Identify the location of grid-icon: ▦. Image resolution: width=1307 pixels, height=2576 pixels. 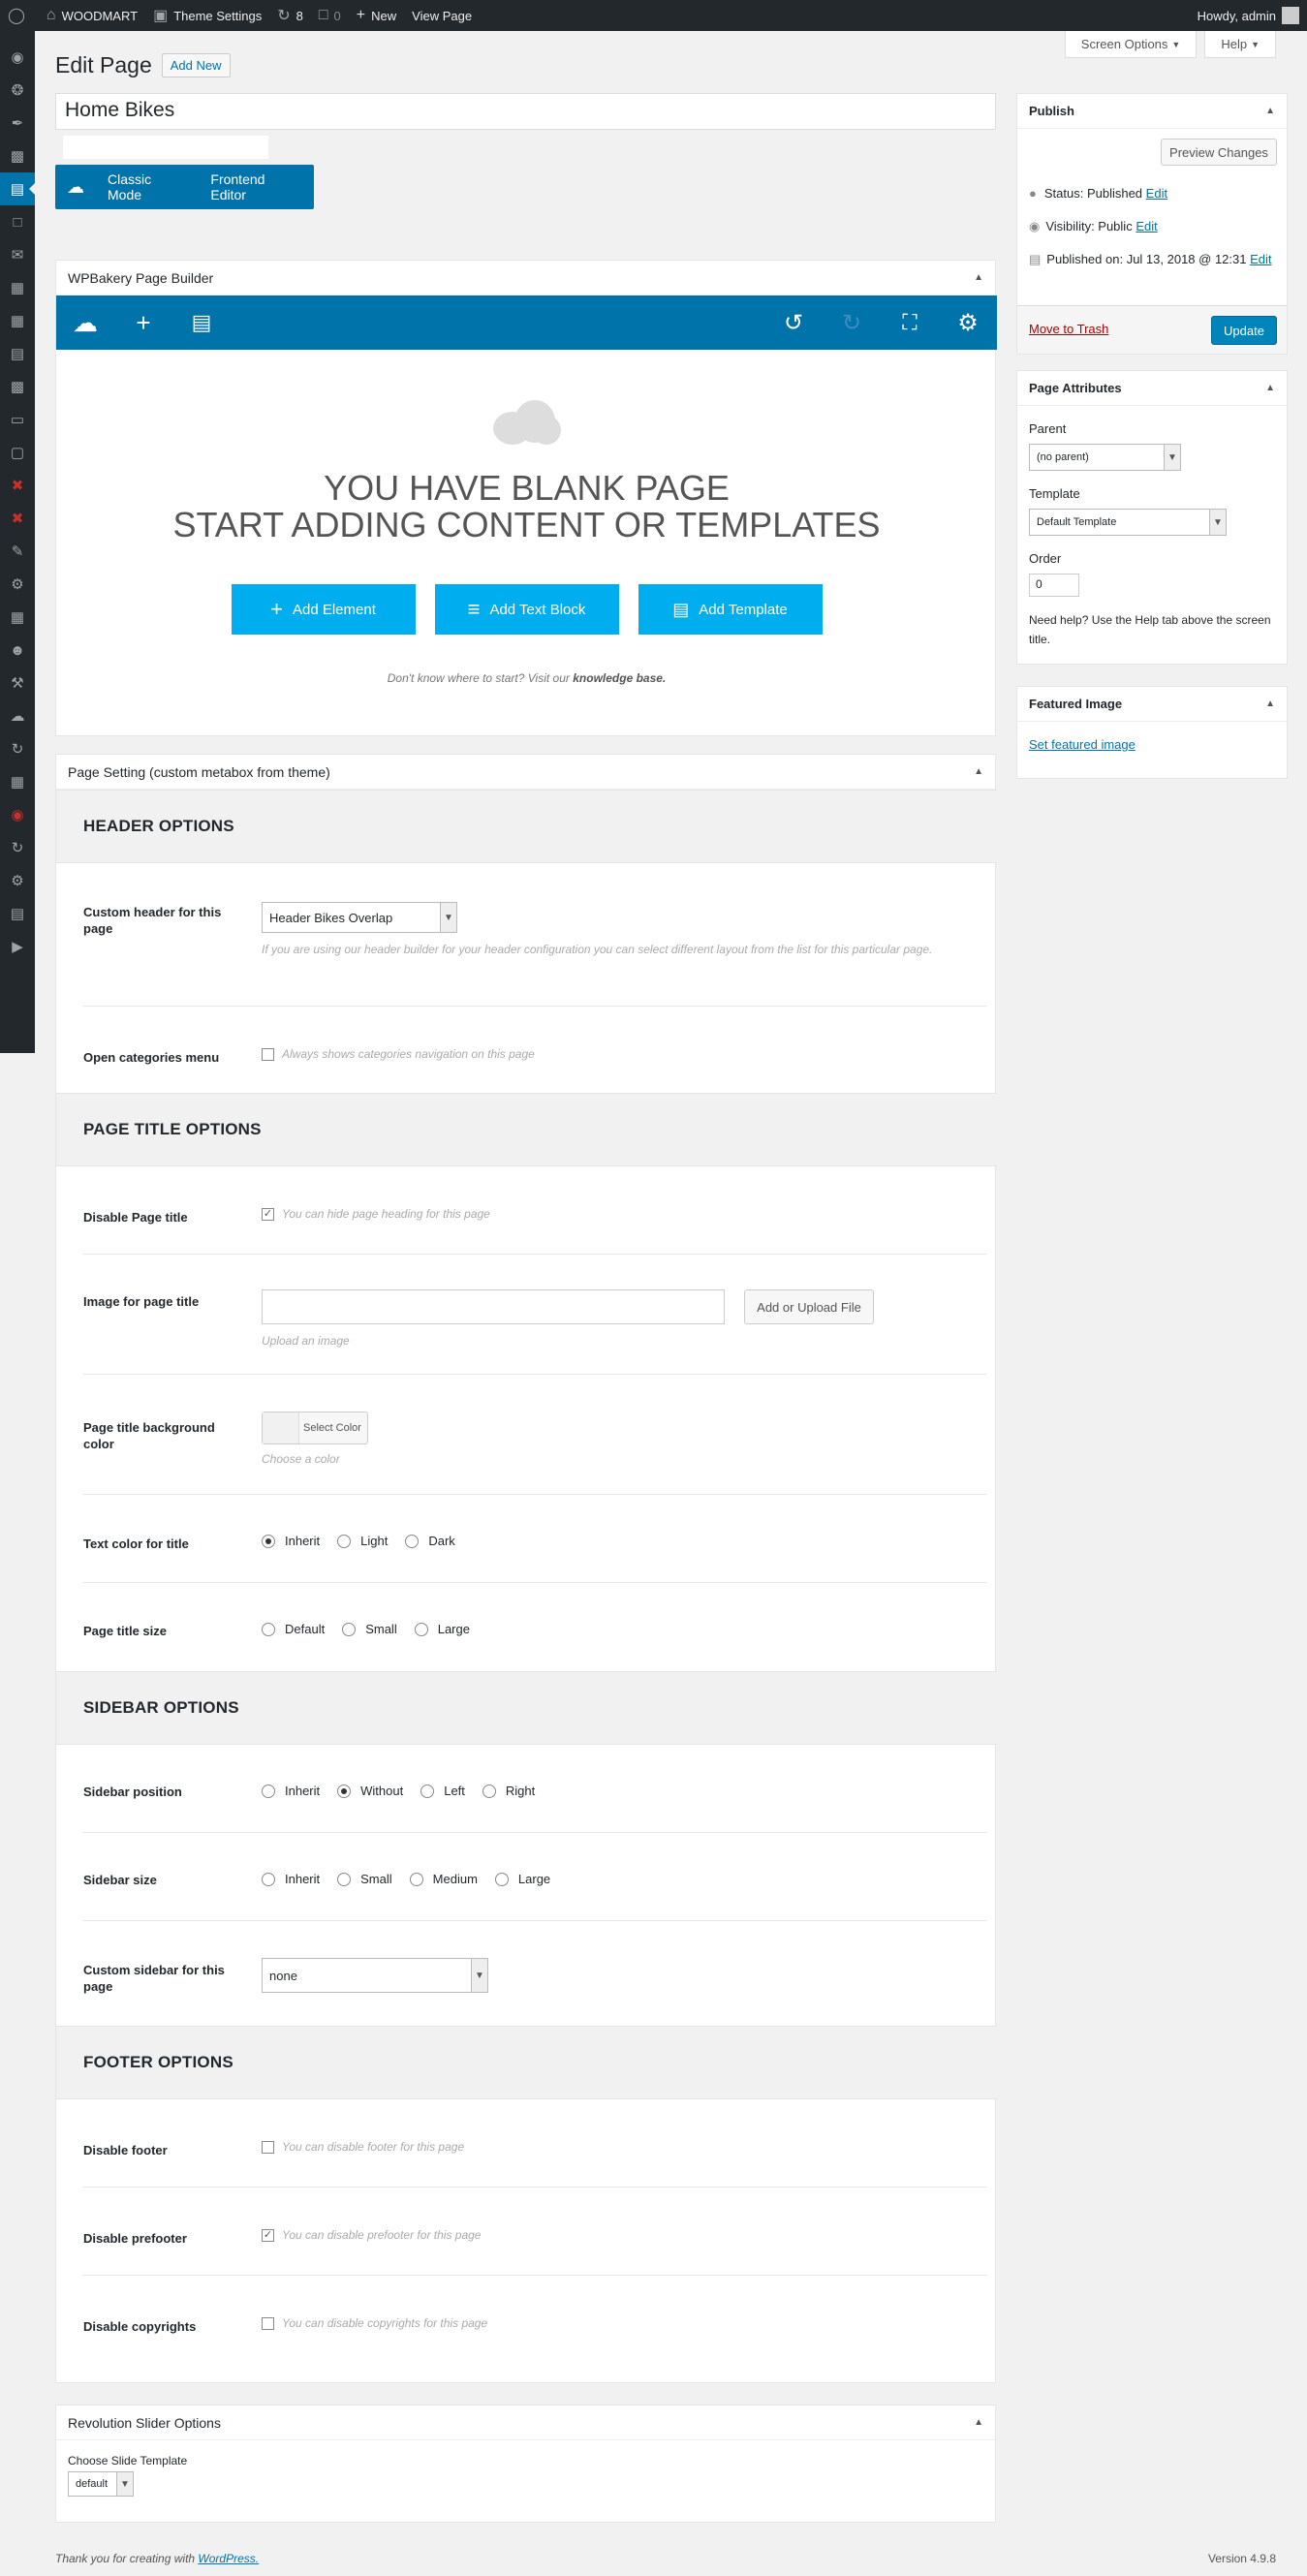
(18, 781).